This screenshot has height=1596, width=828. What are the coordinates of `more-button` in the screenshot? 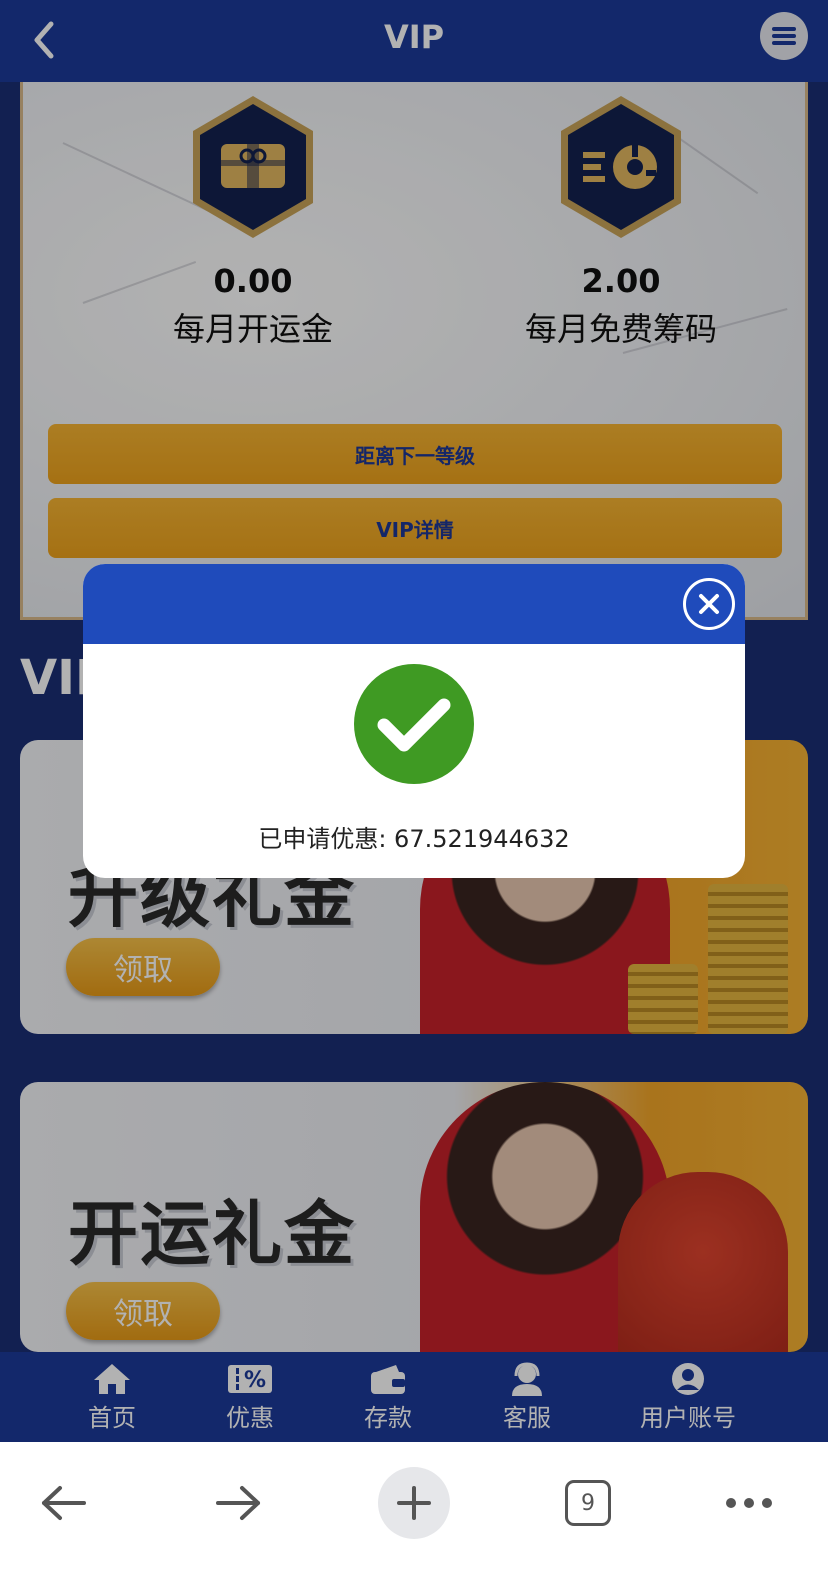 It's located at (749, 1503).